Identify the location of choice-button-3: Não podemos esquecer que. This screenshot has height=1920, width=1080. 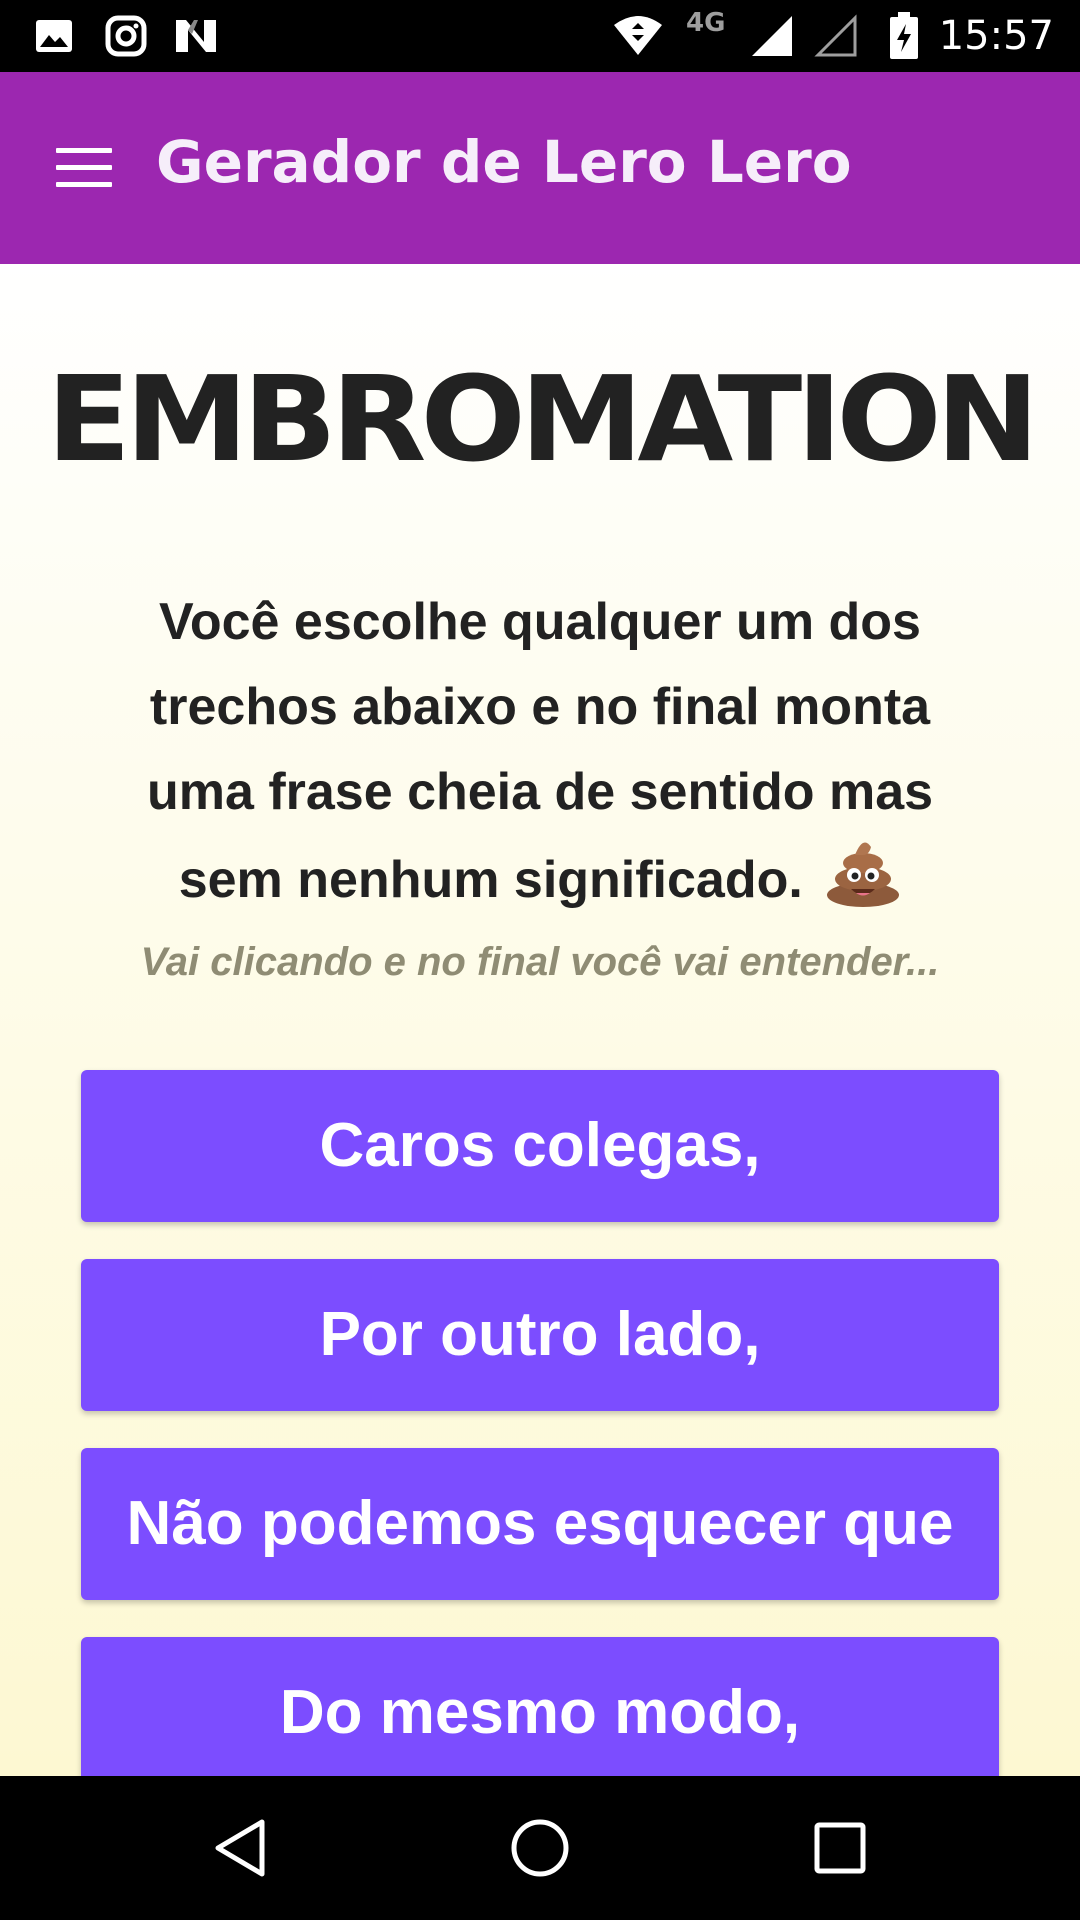
(540, 1524).